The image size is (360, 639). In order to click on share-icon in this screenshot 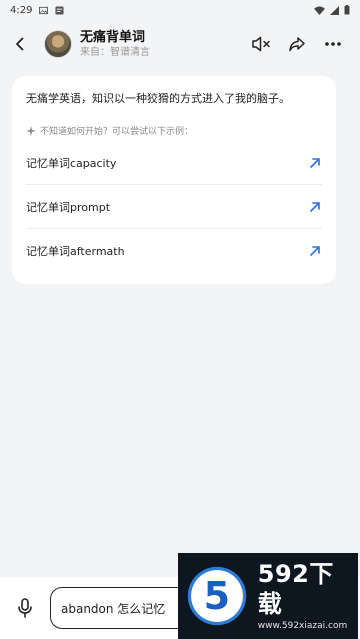, I will do `click(297, 44)`.